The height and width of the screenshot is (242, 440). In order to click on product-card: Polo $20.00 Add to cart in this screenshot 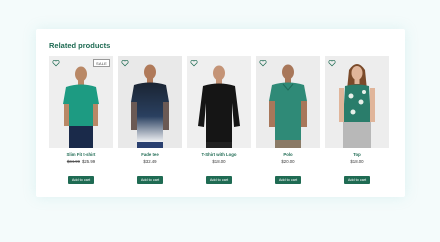, I will do `click(288, 121)`.